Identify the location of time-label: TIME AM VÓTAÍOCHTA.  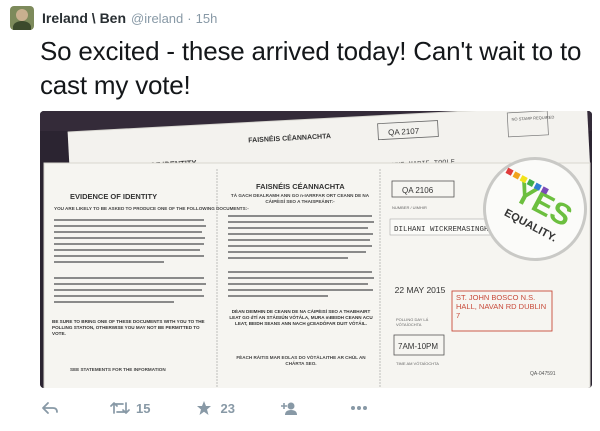
(417, 363).